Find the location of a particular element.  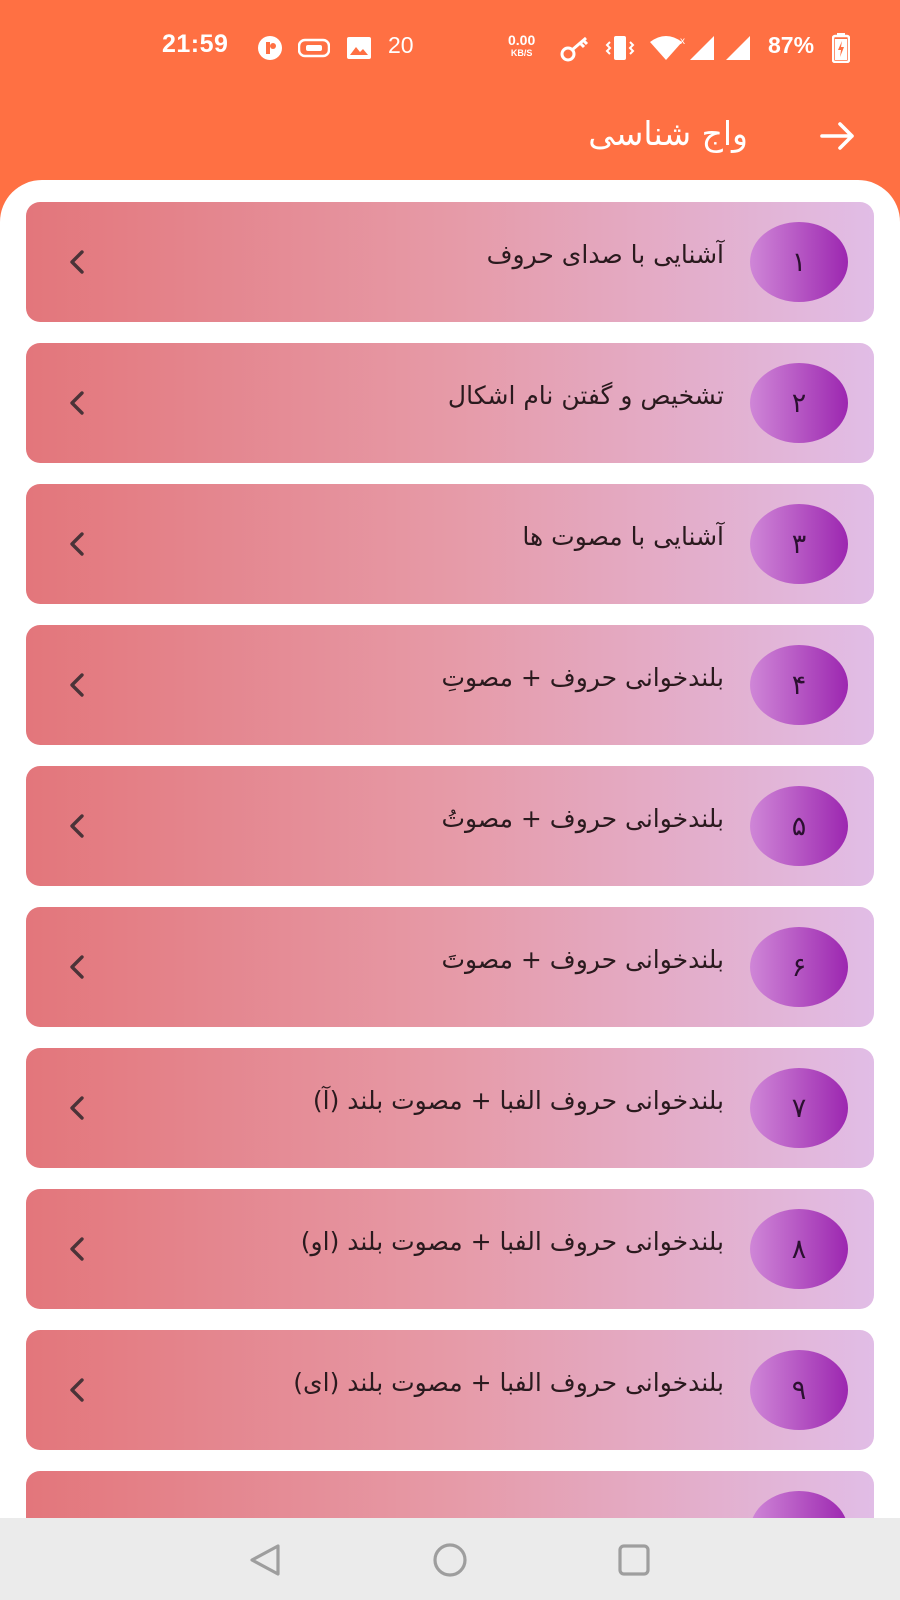

lesson-title: بلندخوانی حروف الفبا + مصوت بلند (ای) is located at coordinates (508, 1382).